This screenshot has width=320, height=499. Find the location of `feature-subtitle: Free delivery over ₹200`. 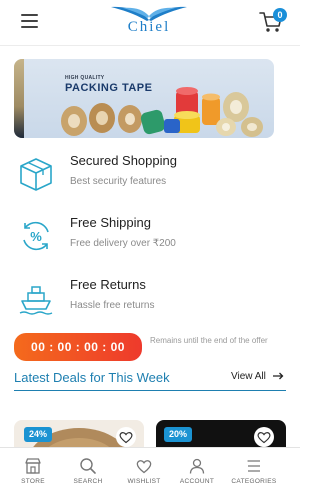

feature-subtitle: Free delivery over ₹200 is located at coordinates (123, 243).